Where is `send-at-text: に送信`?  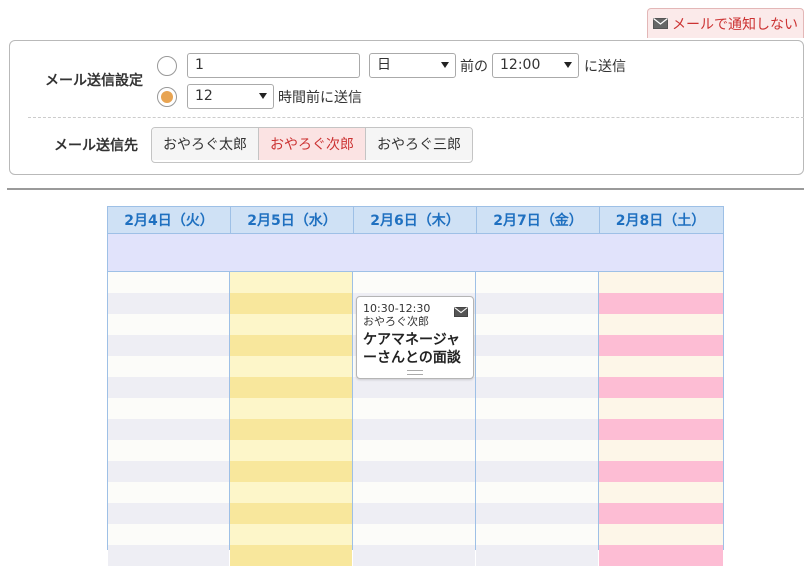 send-at-text: に送信 is located at coordinates (605, 67).